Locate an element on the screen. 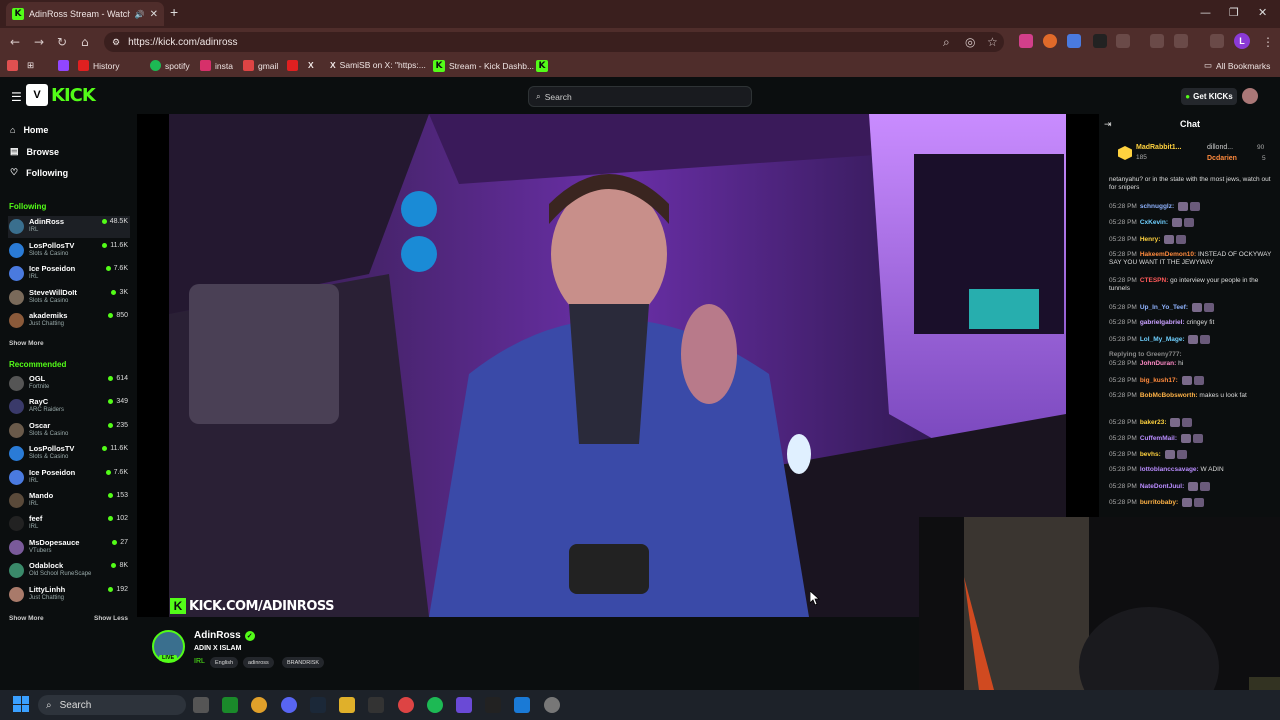 The width and height of the screenshot is (1280, 720). get-kicks-button: ● Get KICKs is located at coordinates (1209, 96).